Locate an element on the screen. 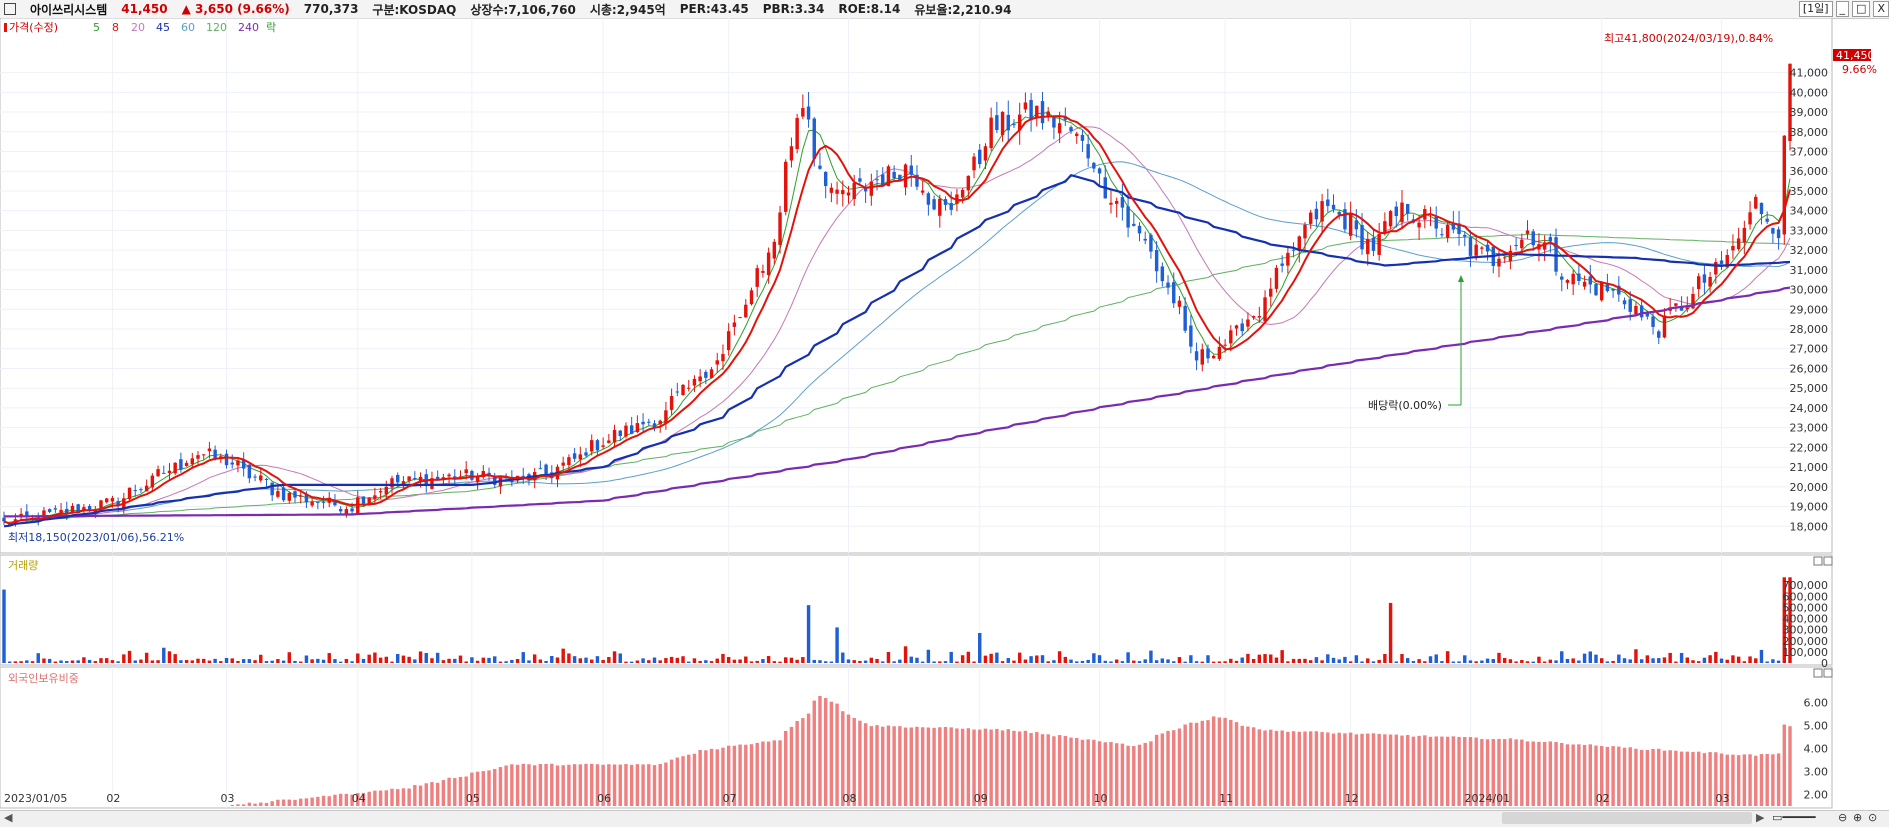 The image size is (1889, 827). scroll-thumb is located at coordinates (1627, 818).